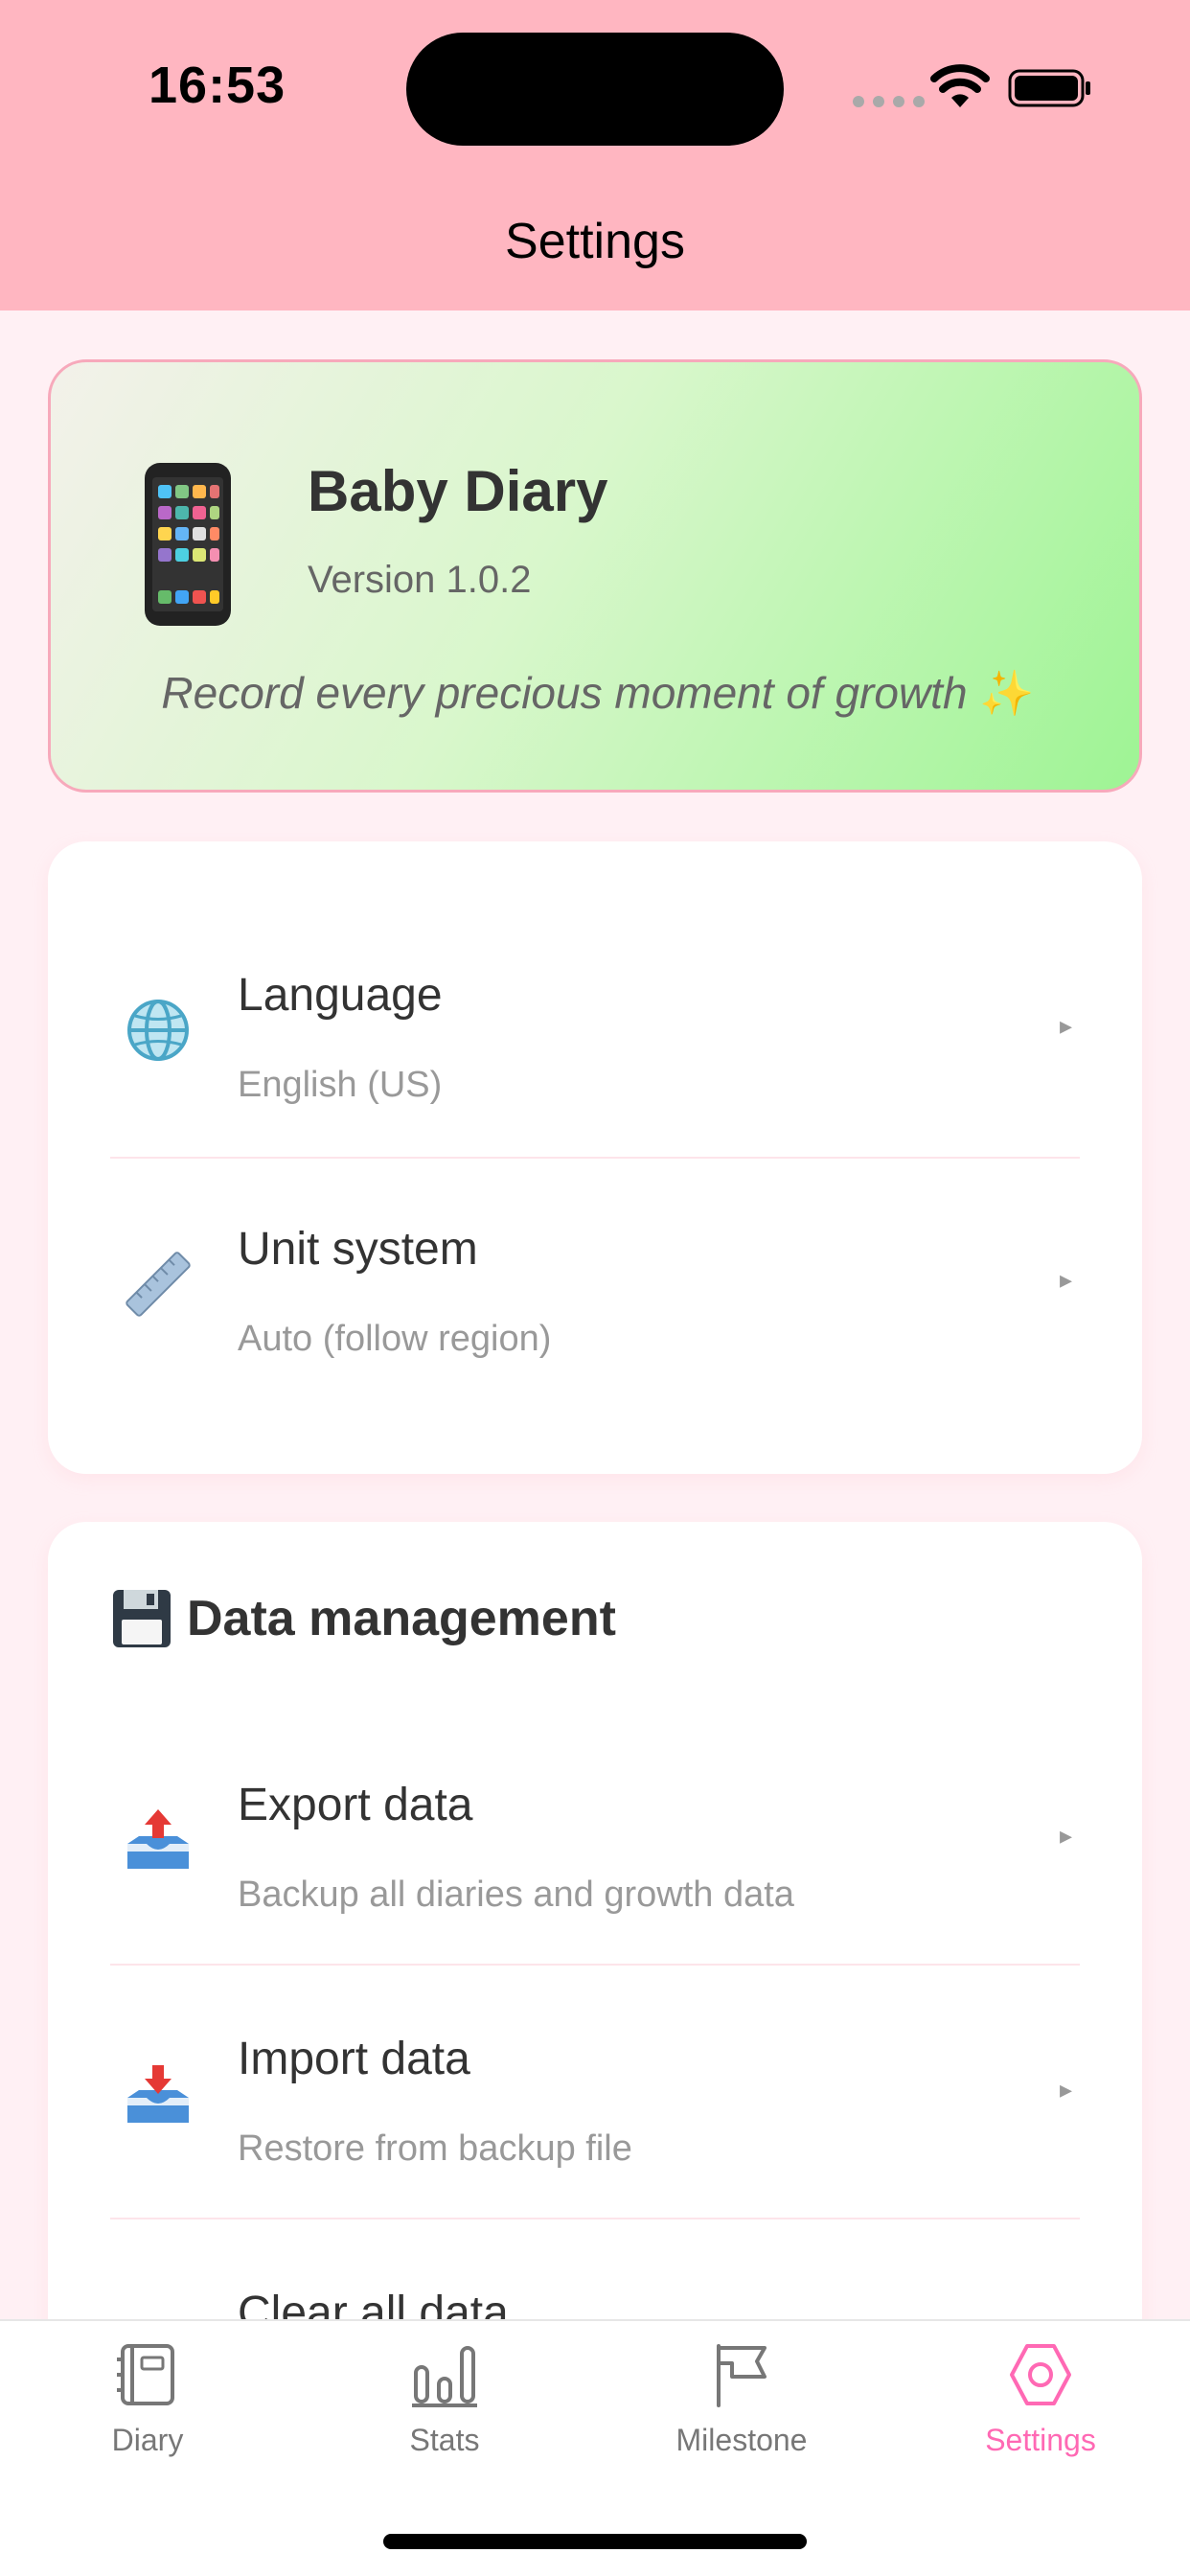 This screenshot has width=1190, height=2576. What do you see at coordinates (358, 1249) in the screenshot?
I see `unit-system-label: Unit system` at bounding box center [358, 1249].